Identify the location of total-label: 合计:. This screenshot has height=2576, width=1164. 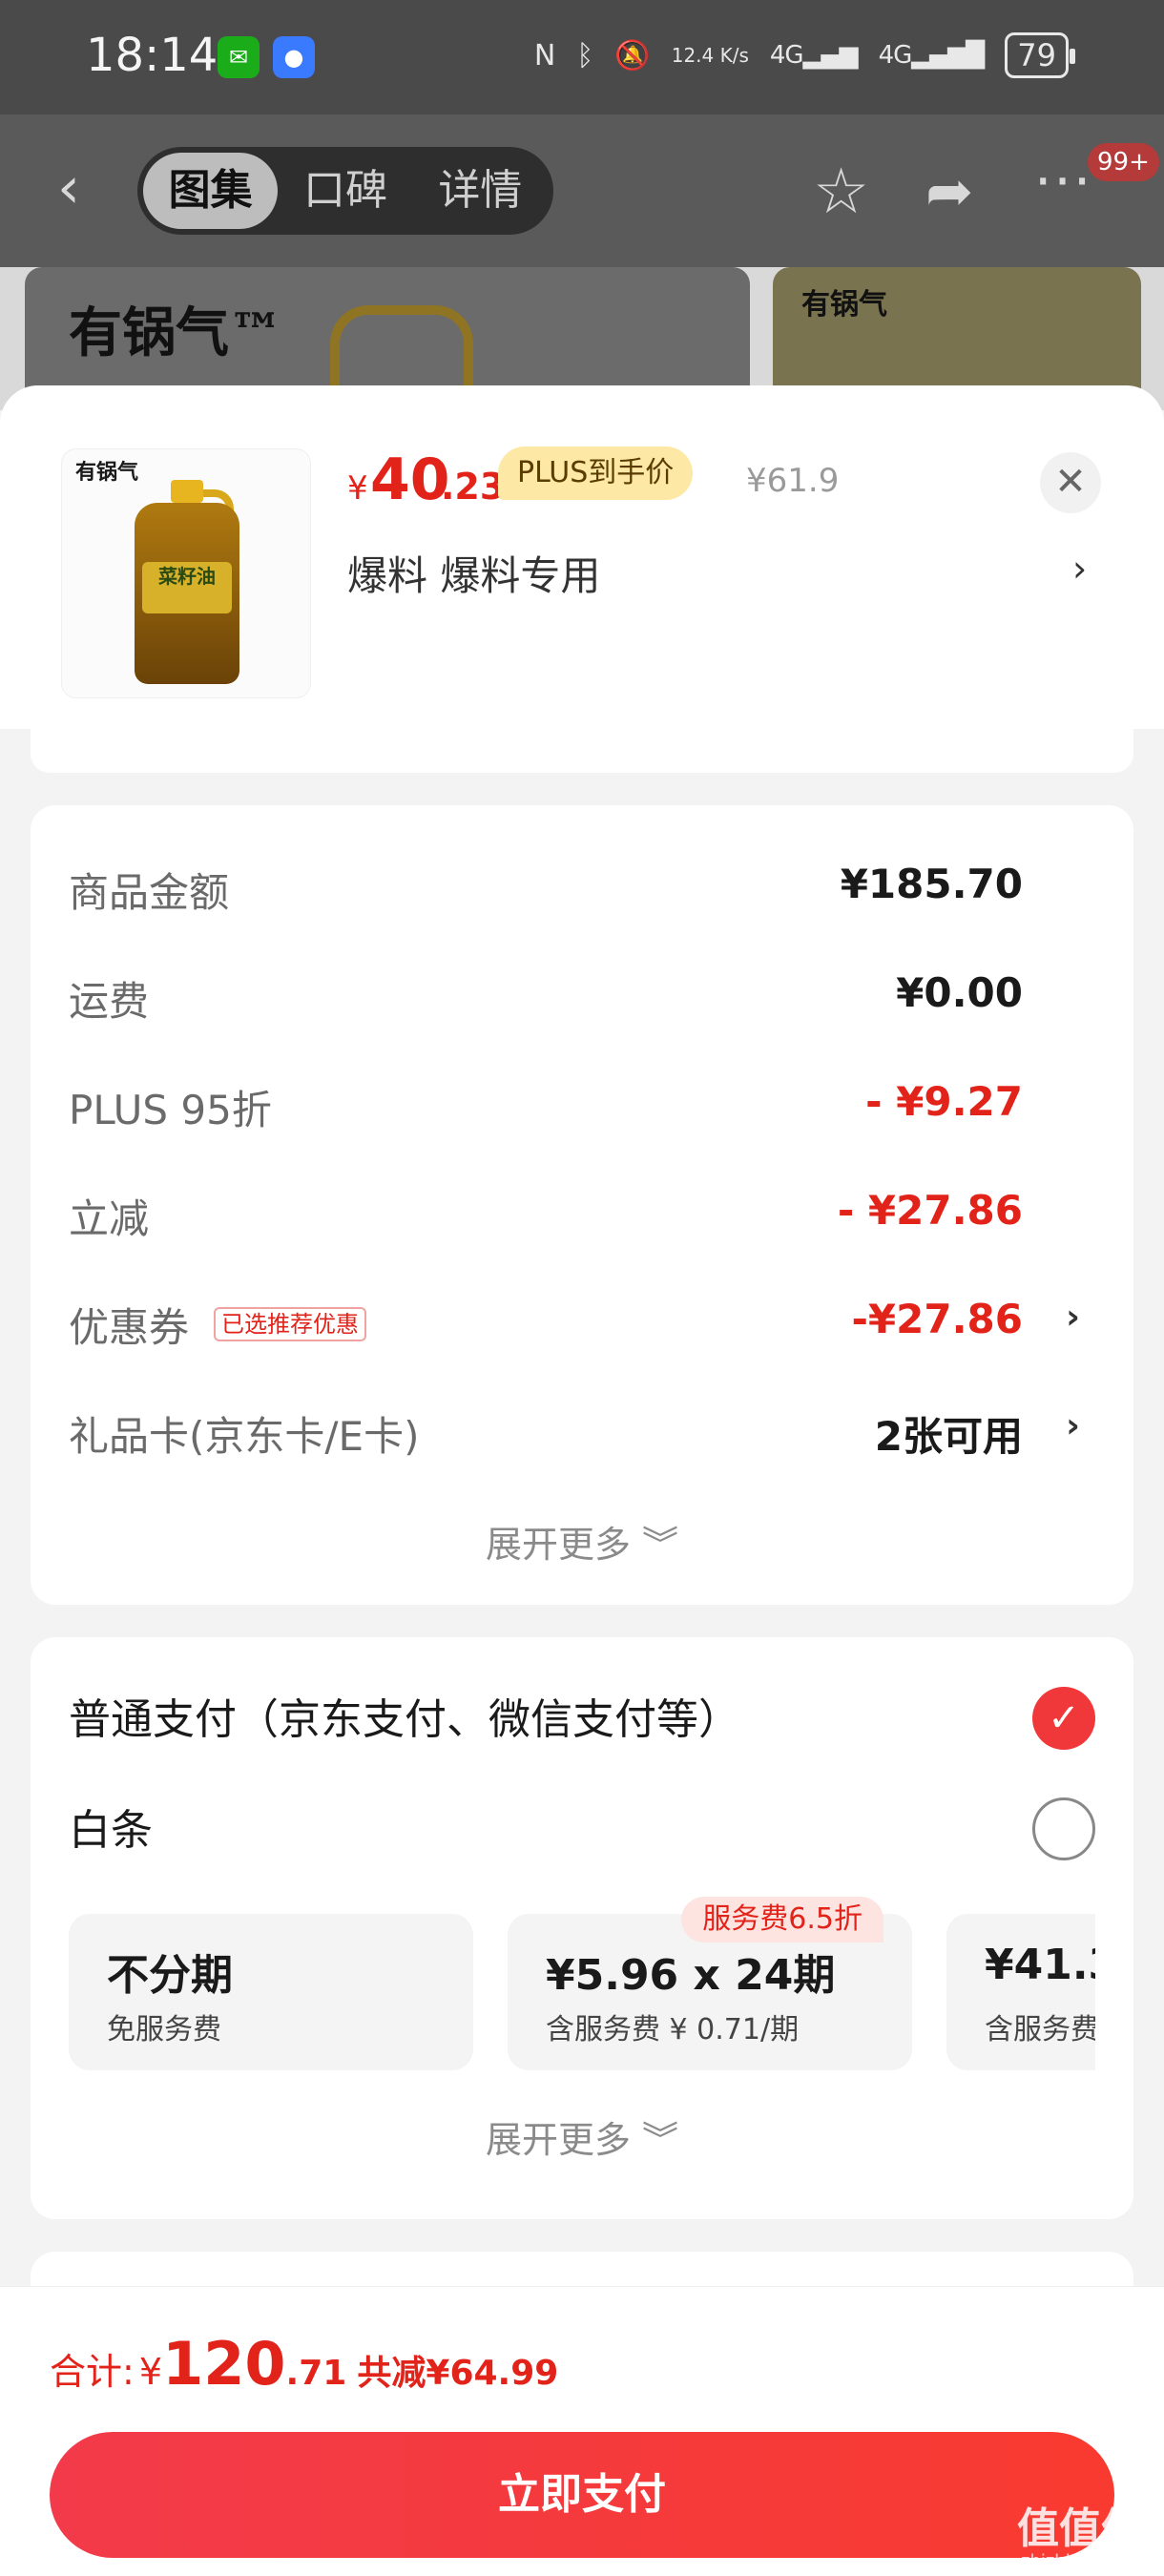
(92, 2372).